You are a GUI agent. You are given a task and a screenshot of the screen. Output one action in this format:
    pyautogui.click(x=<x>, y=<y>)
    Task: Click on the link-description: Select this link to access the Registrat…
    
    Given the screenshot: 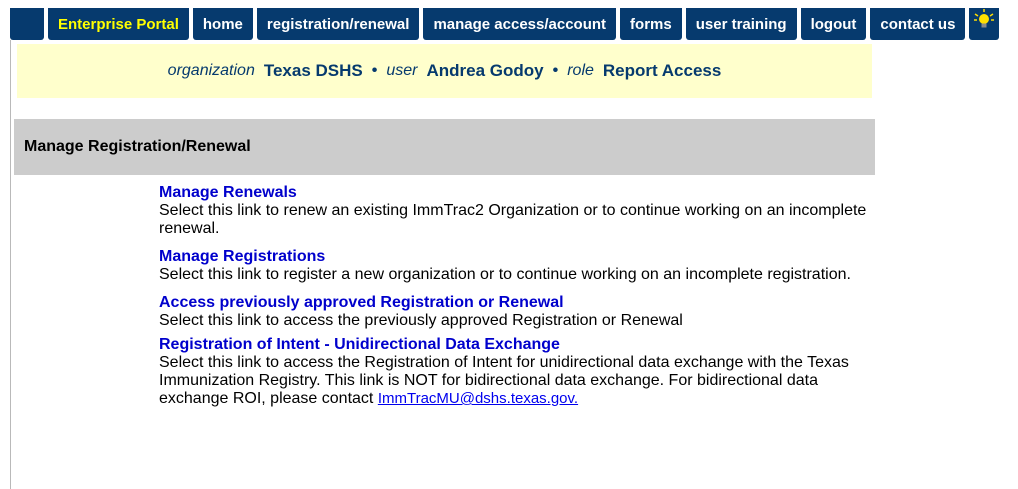 What is the action you would take?
    pyautogui.click(x=519, y=381)
    